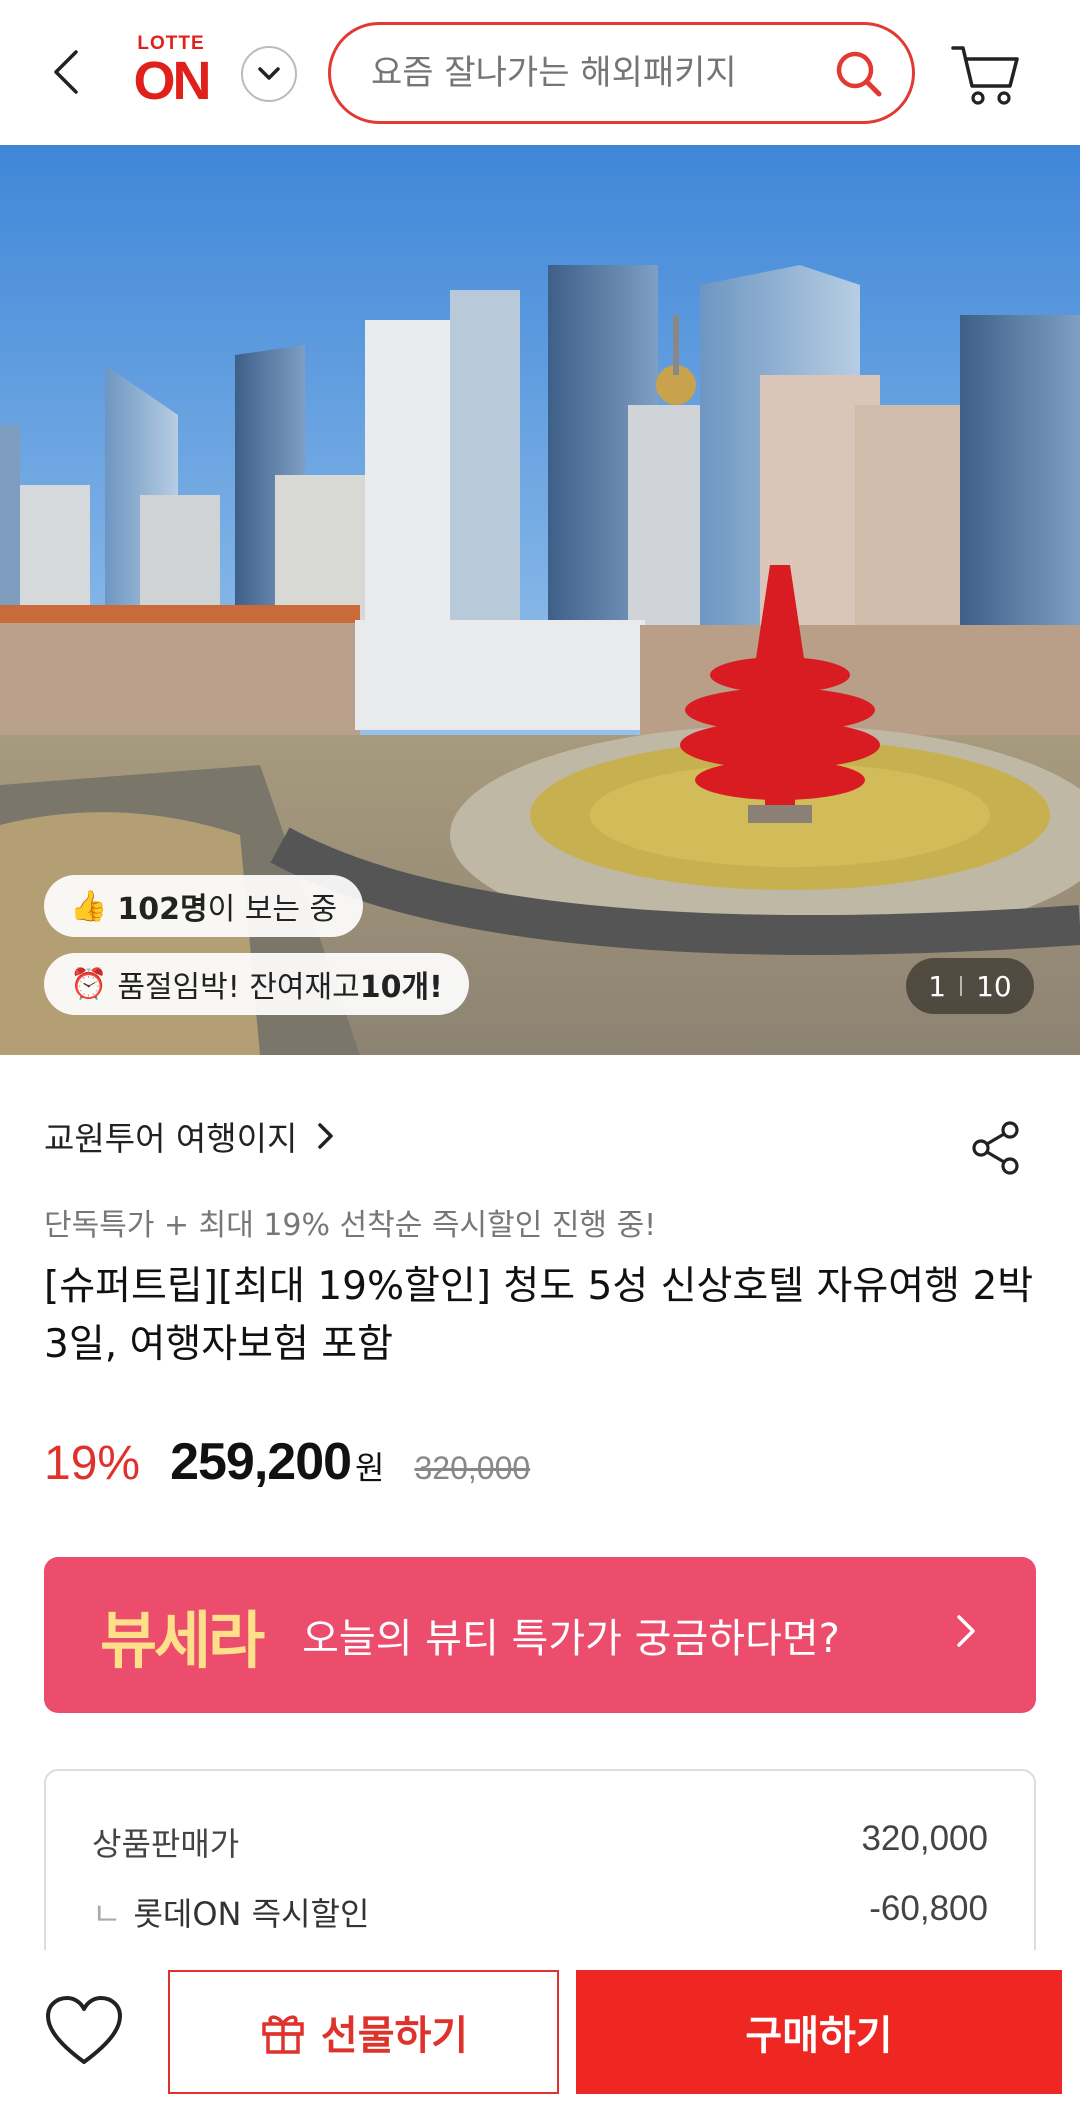 This screenshot has height=2121, width=1080. What do you see at coordinates (937, 986) in the screenshot?
I see `image-index: 1` at bounding box center [937, 986].